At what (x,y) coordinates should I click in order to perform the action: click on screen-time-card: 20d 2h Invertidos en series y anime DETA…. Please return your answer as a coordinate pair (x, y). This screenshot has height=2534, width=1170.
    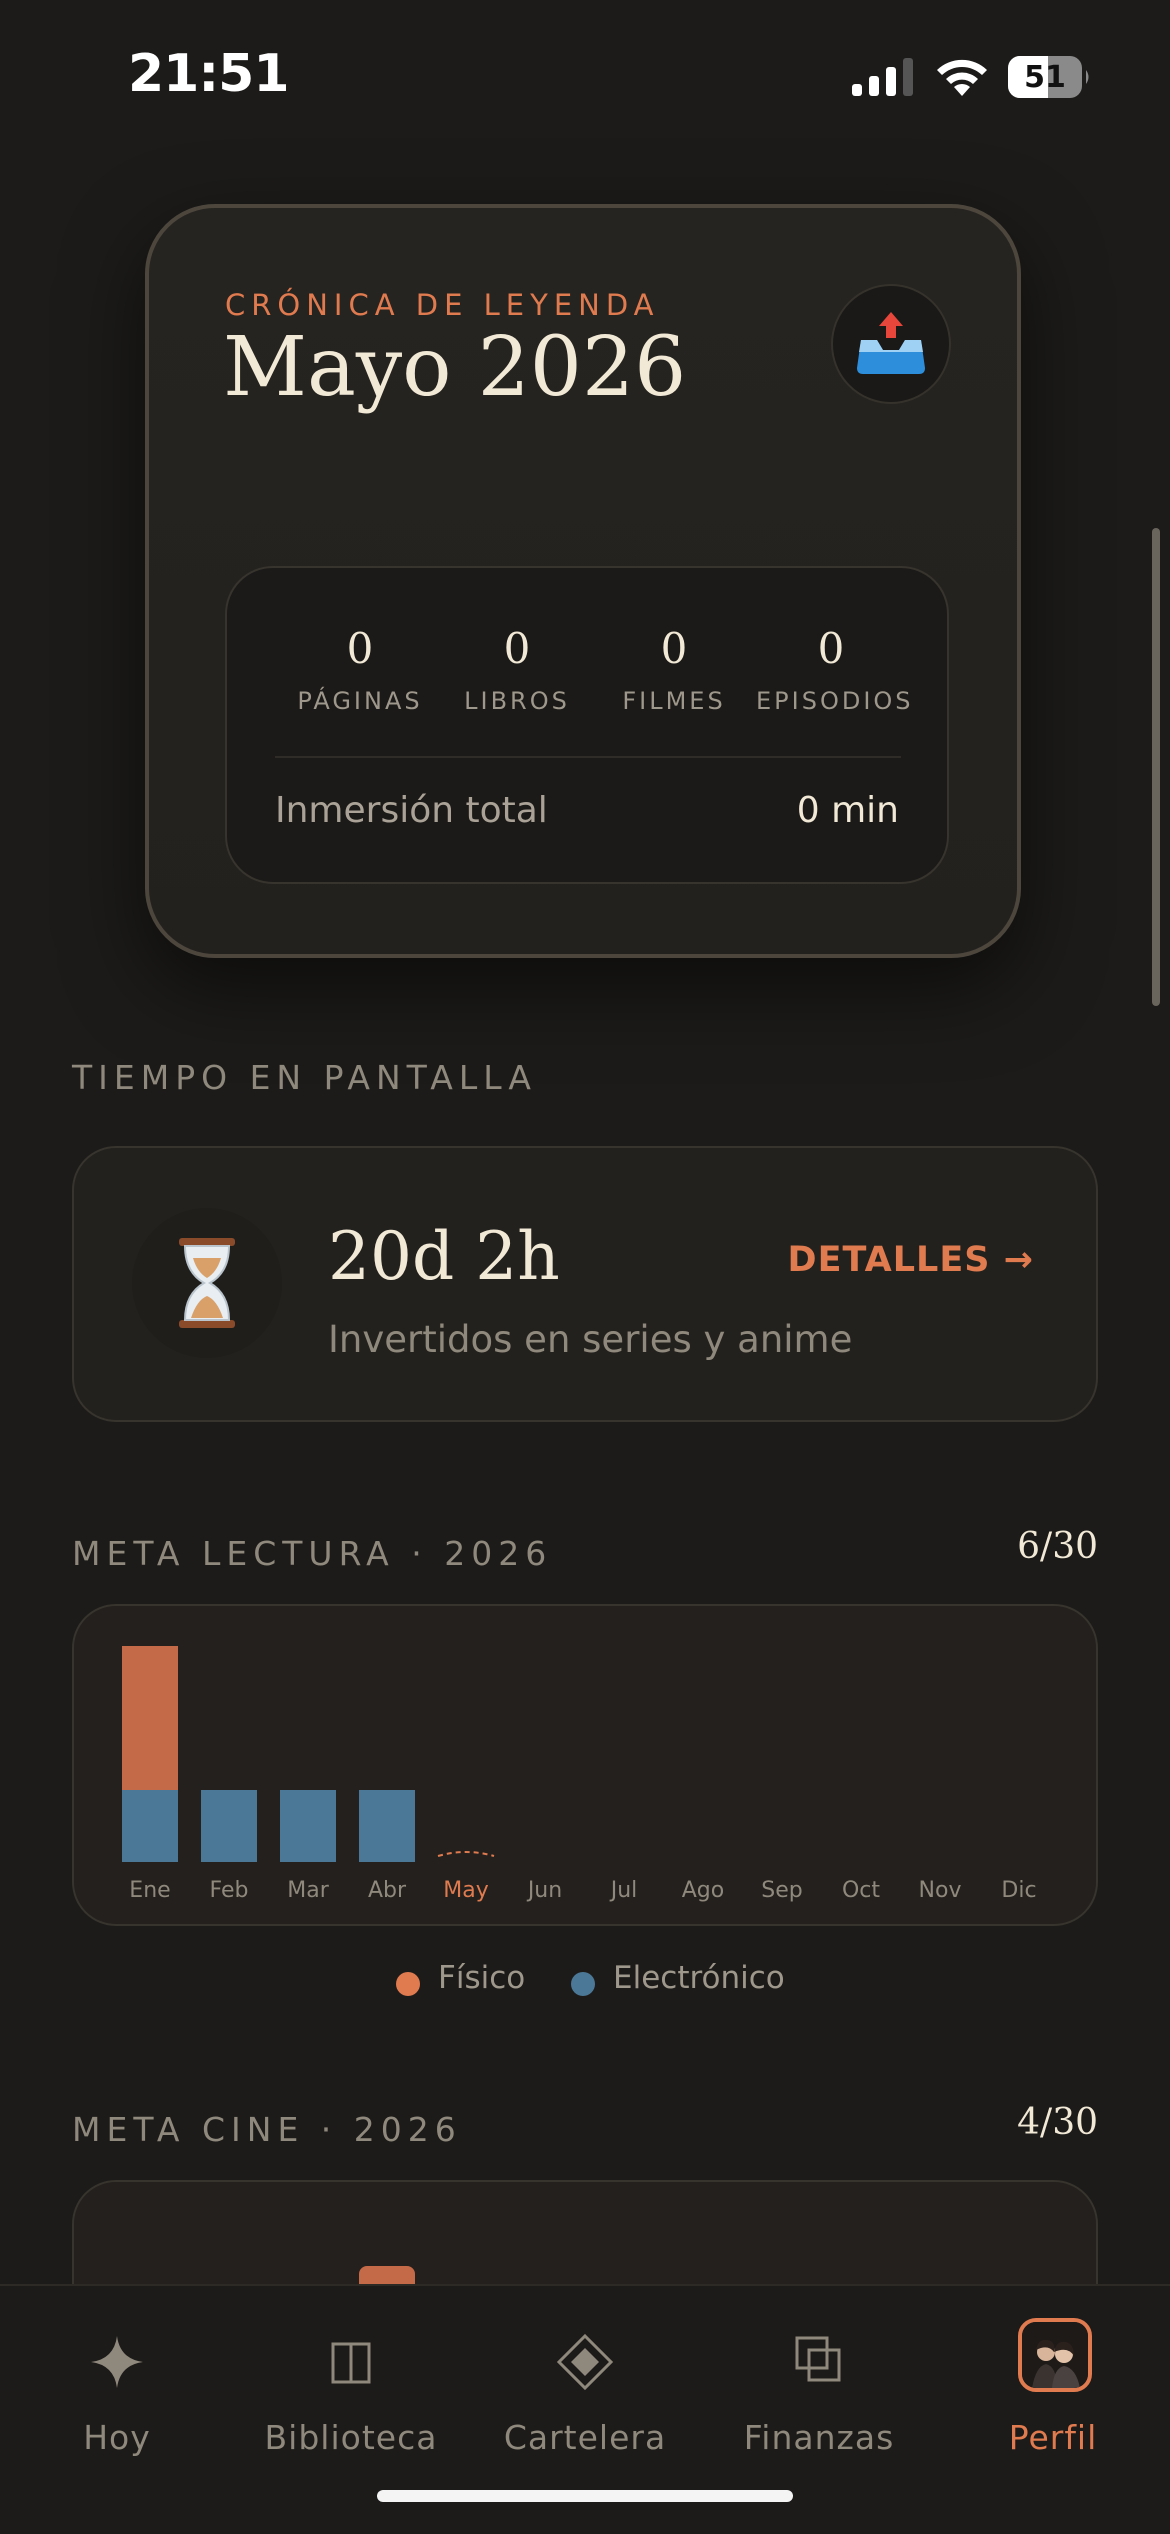
    Looking at the image, I should click on (585, 1284).